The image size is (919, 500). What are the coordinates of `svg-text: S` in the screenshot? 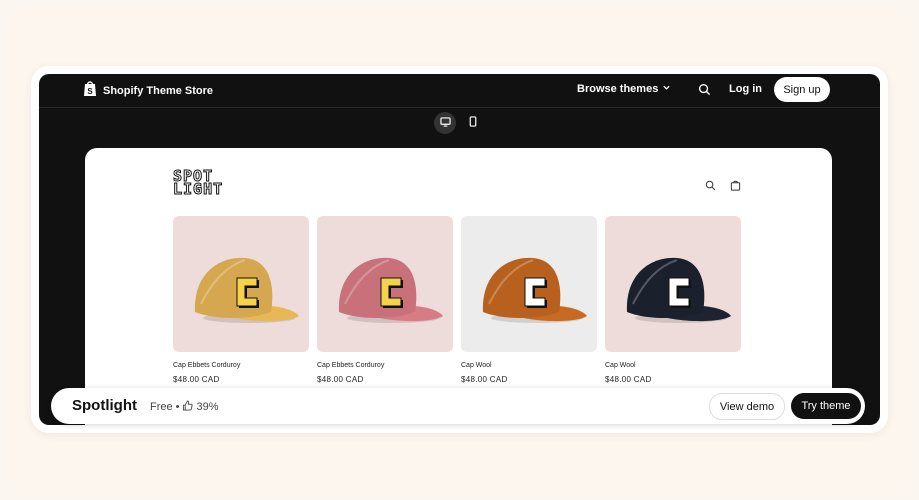 It's located at (90, 91).